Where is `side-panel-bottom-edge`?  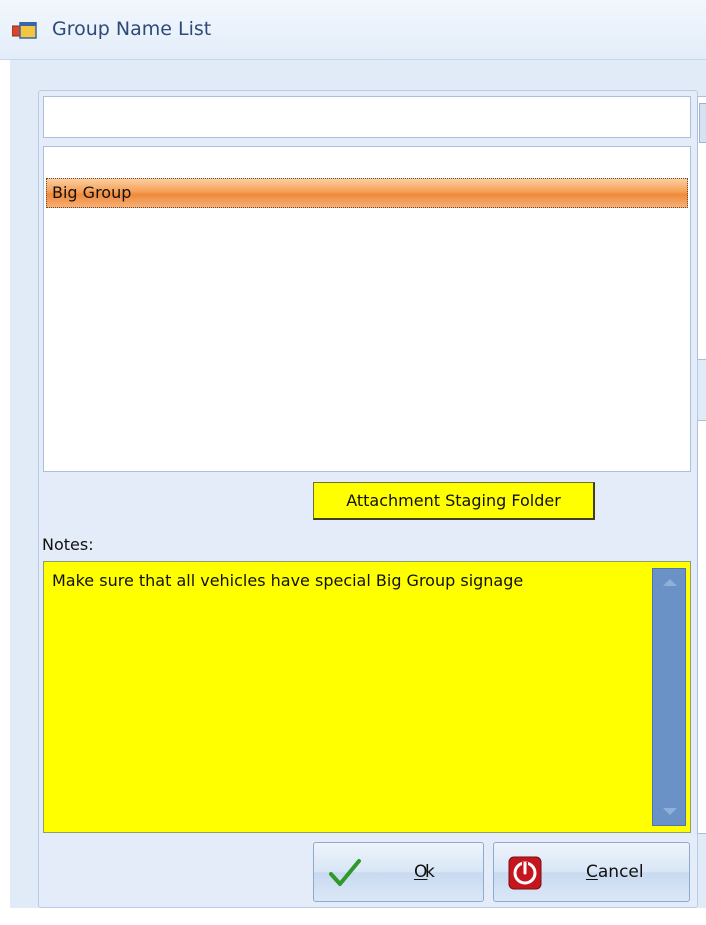 side-panel-bottom-edge is located at coordinates (701, 627).